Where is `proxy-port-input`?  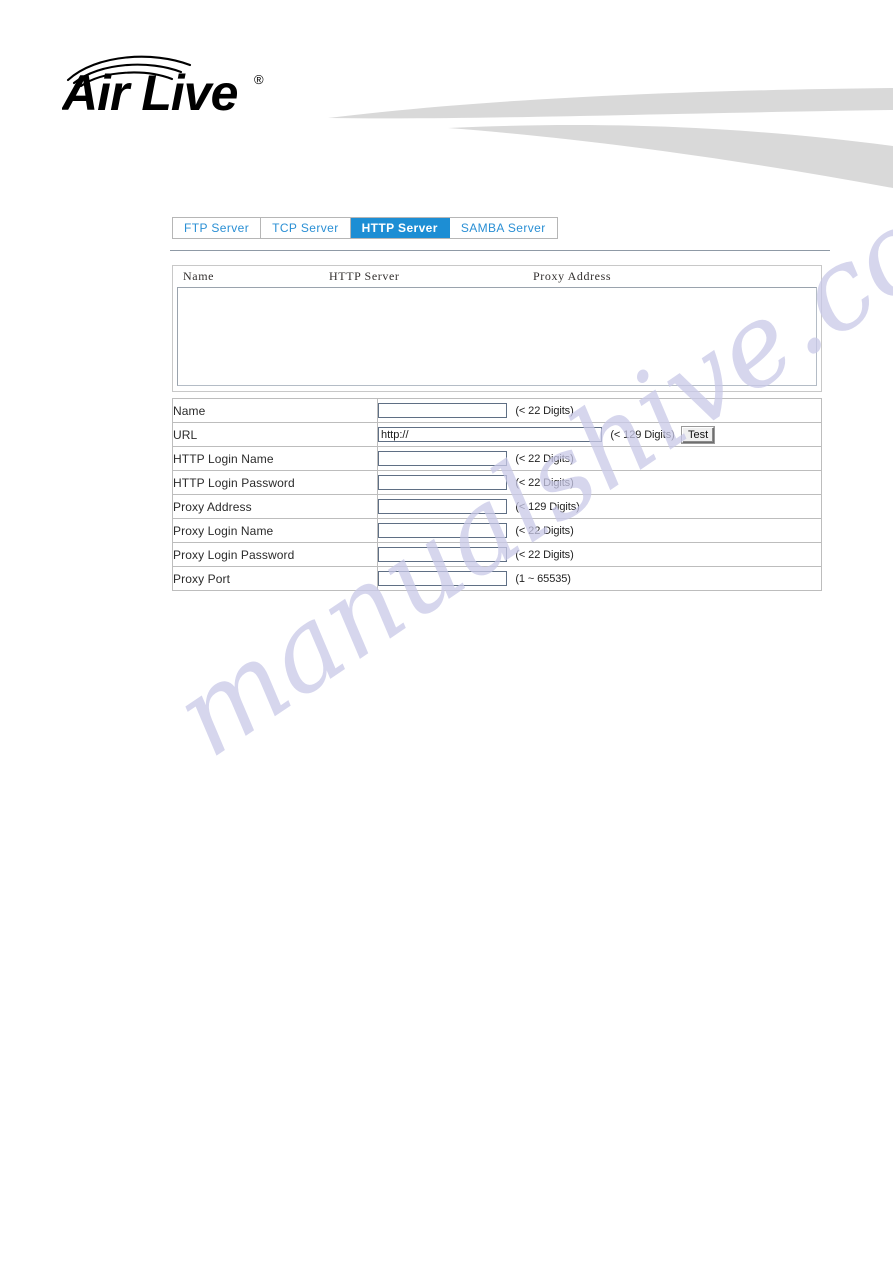 proxy-port-input is located at coordinates (442, 579).